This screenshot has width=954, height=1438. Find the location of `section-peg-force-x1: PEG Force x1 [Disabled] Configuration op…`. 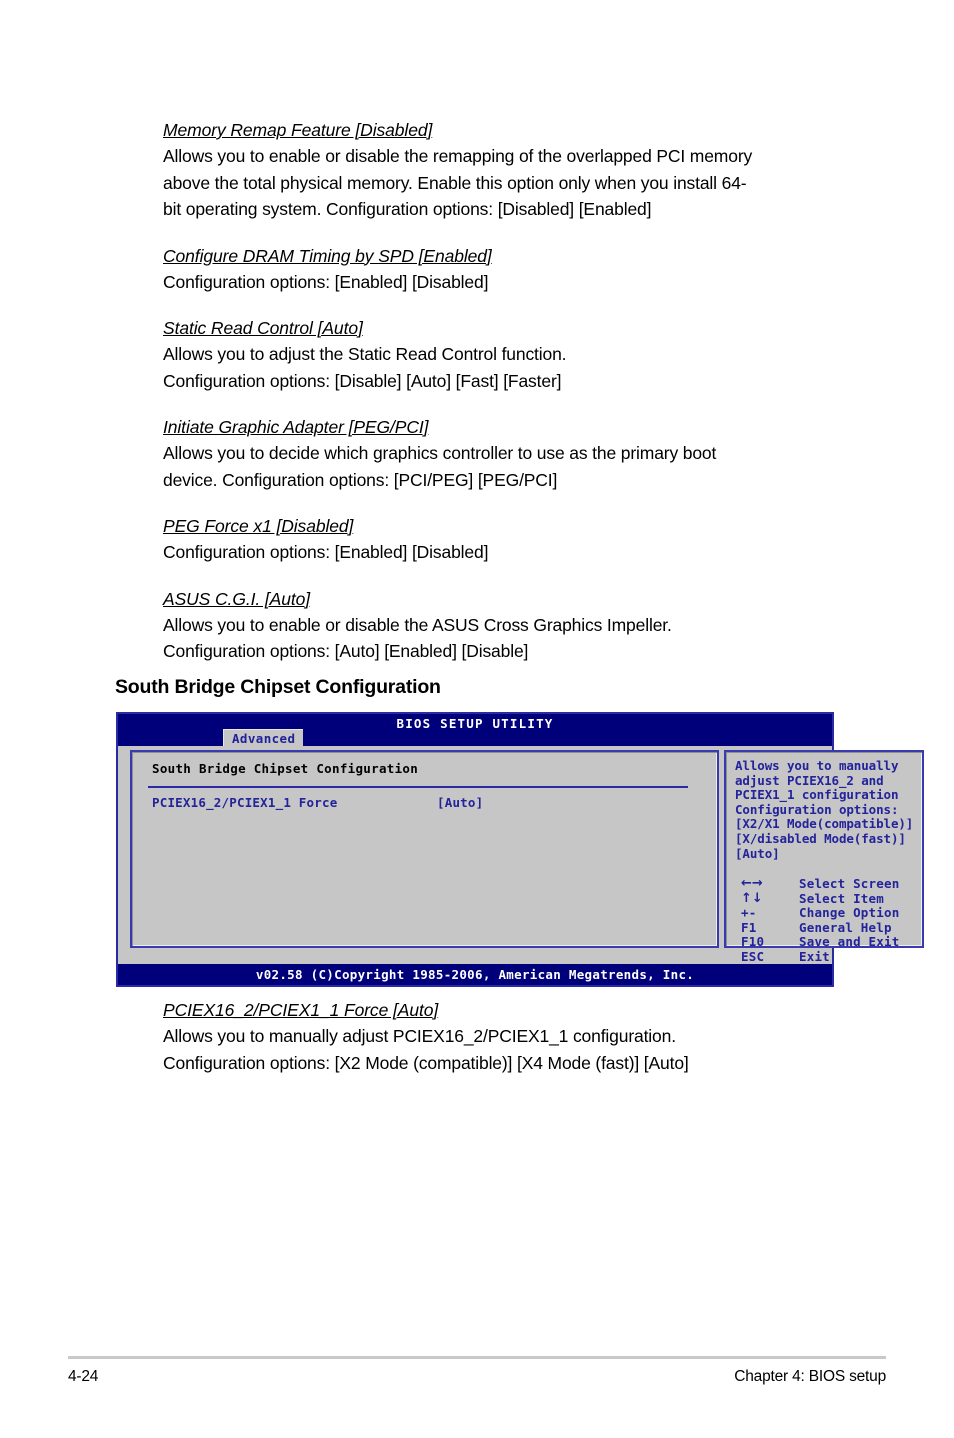

section-peg-force-x1: PEG Force x1 [Disabled] Configuration op… is located at coordinates (499, 540).